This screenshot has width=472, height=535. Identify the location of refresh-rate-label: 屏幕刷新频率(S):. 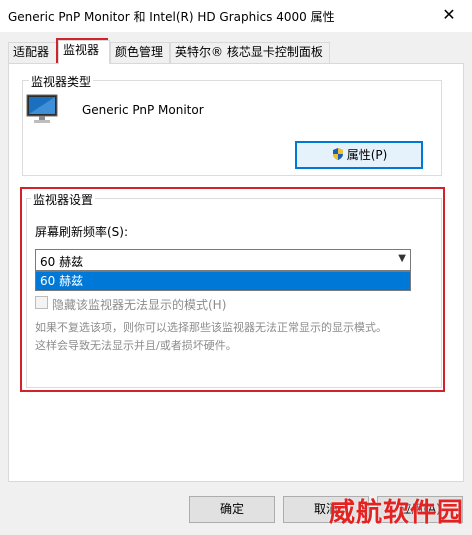
(82, 232).